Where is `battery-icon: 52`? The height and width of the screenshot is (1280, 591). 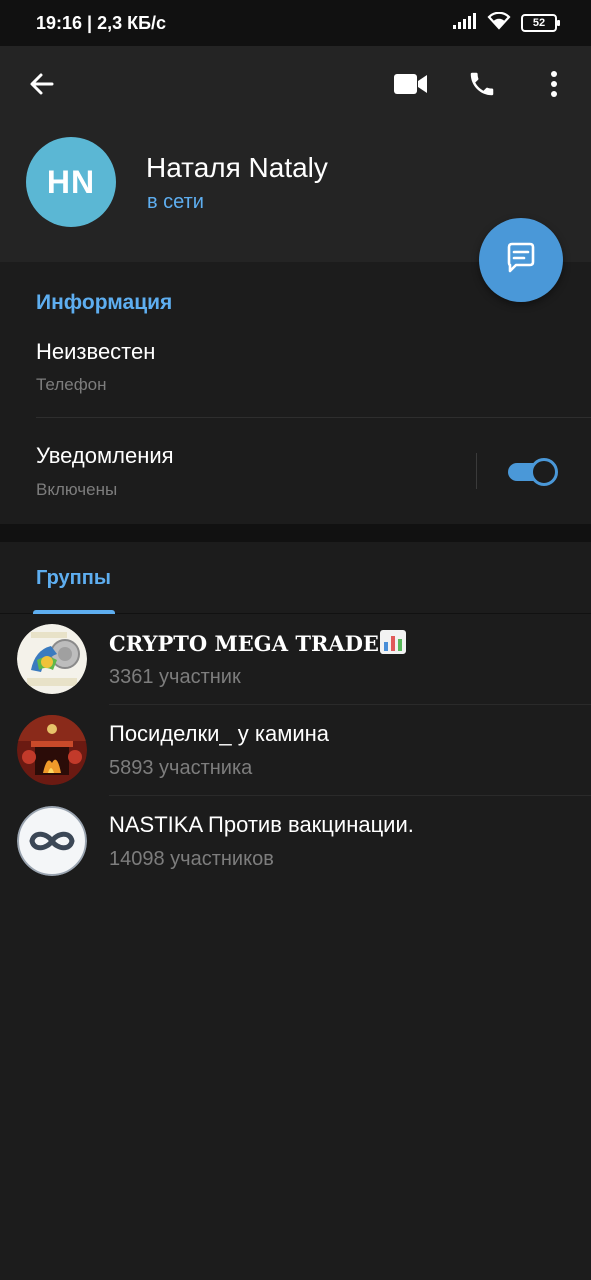
battery-icon: 52 is located at coordinates (540, 23).